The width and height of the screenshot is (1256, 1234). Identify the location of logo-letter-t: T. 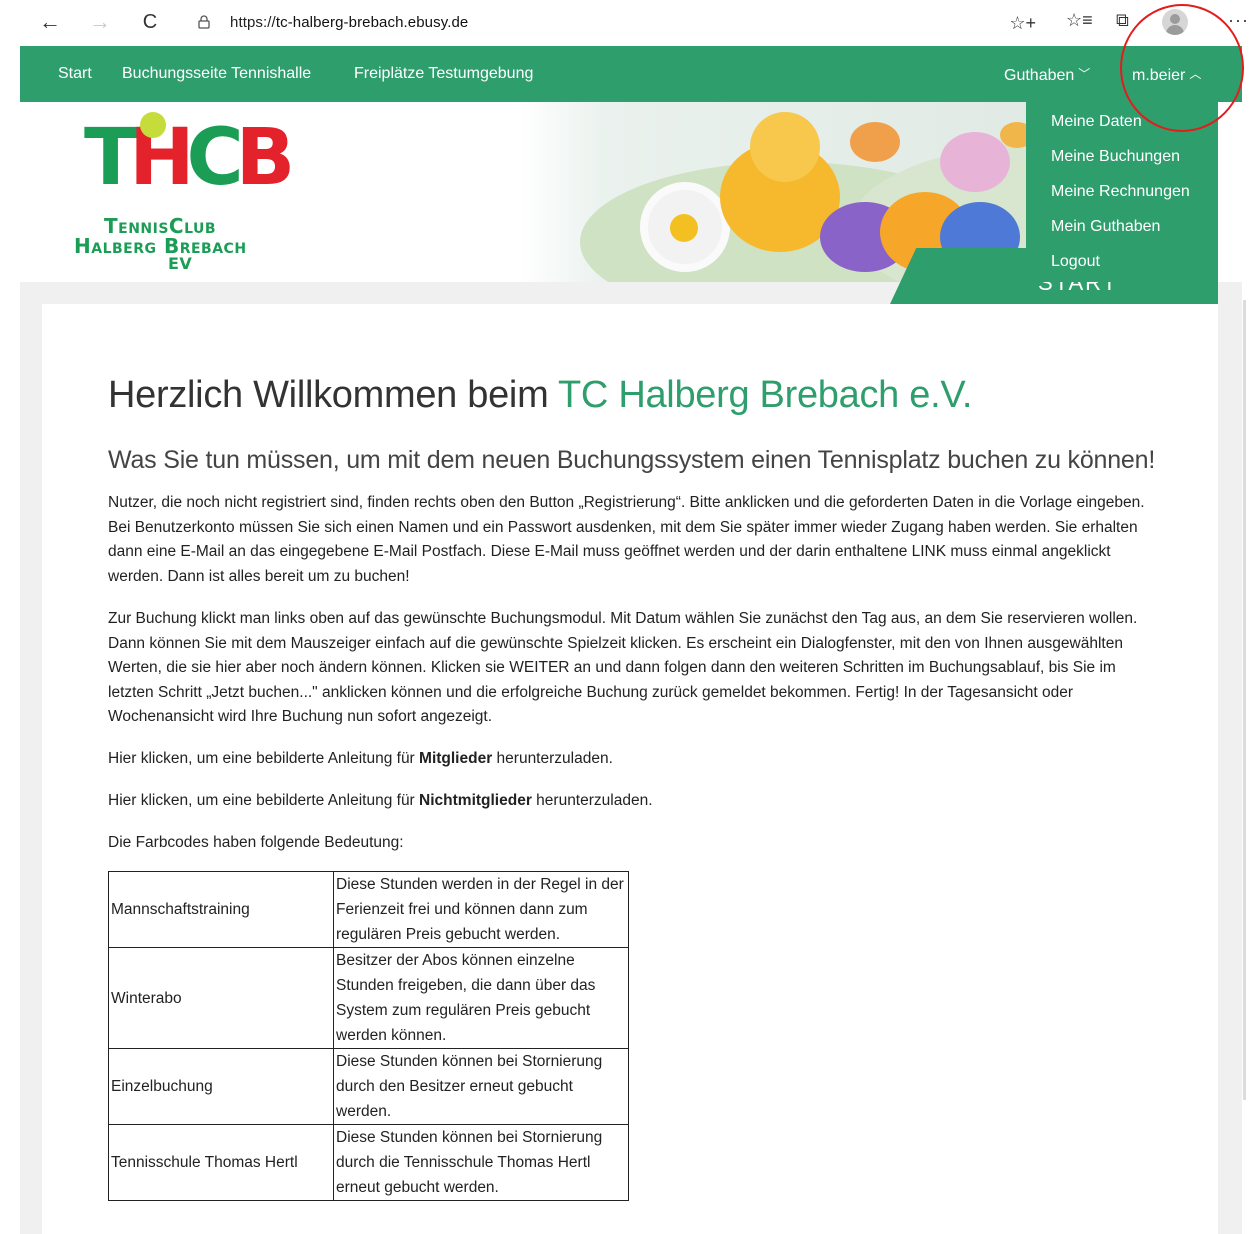
(110, 158).